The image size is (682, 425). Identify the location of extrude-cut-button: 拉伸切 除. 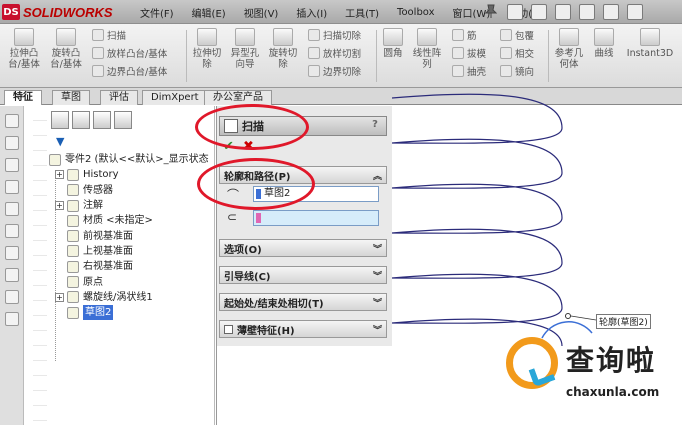
(207, 49).